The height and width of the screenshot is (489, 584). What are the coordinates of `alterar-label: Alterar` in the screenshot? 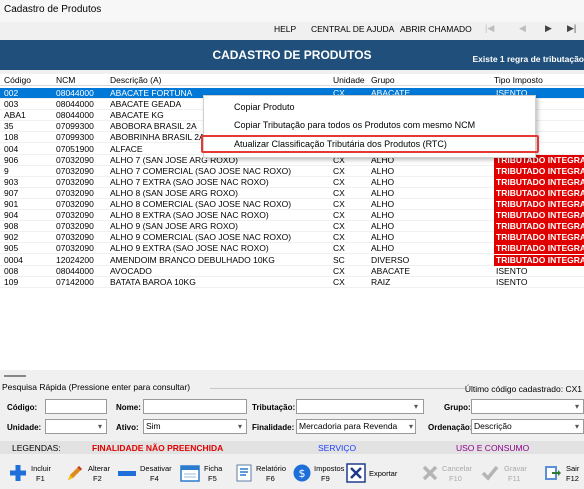 It's located at (99, 468).